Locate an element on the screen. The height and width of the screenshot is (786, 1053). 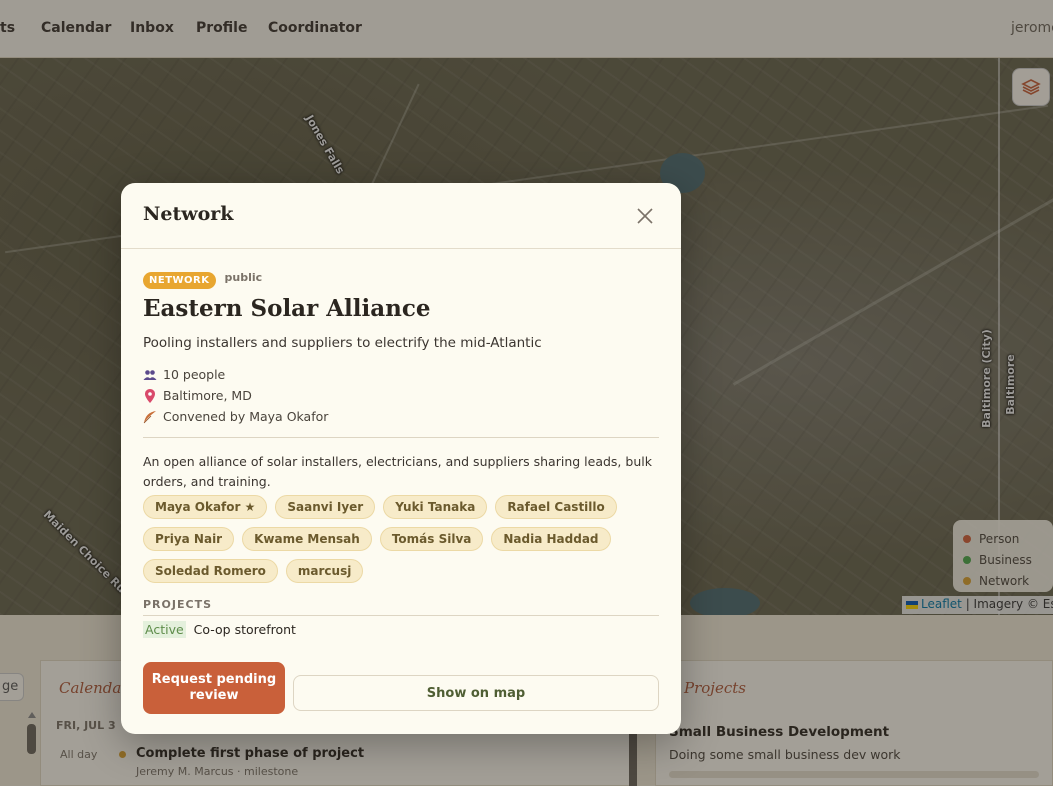
projects-section-label: PROJECTS is located at coordinates (177, 604).